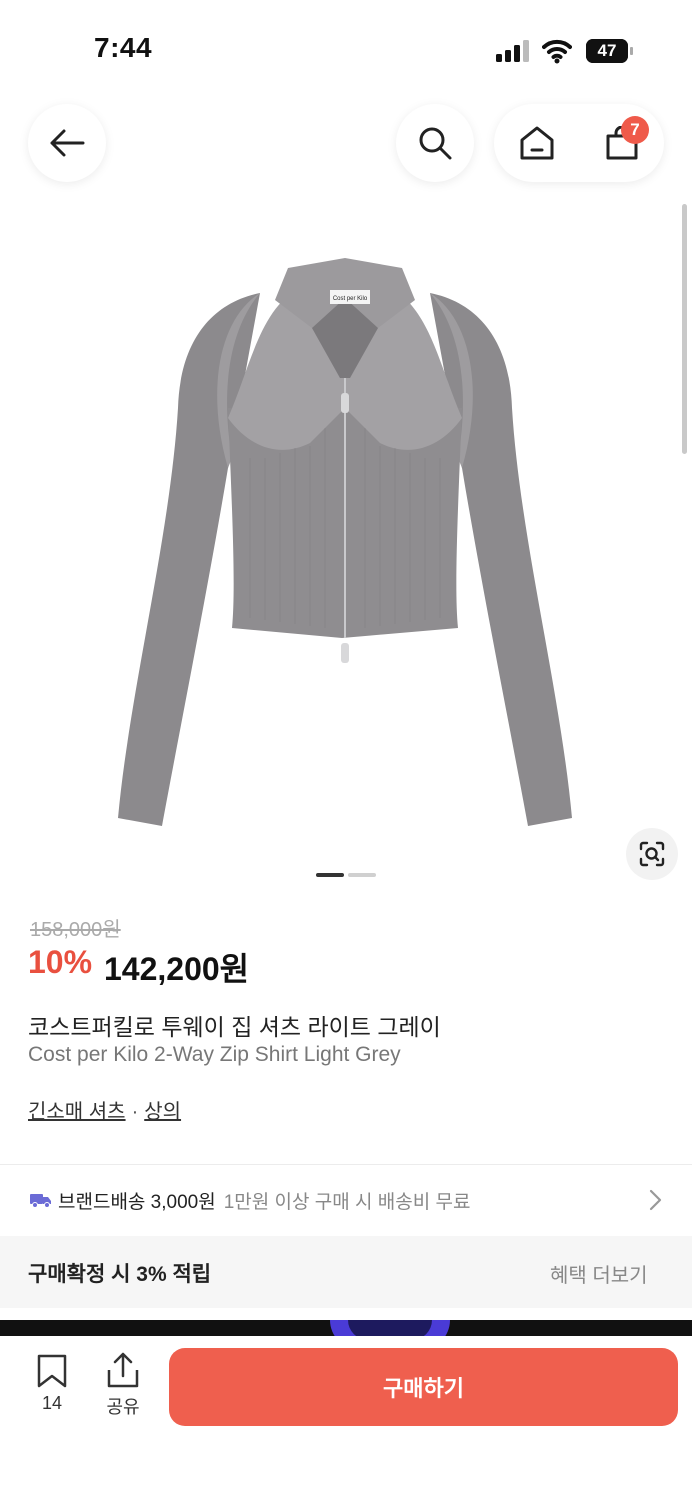 The width and height of the screenshot is (692, 1500). What do you see at coordinates (655, 1200) in the screenshot?
I see `chevron-right-icon` at bounding box center [655, 1200].